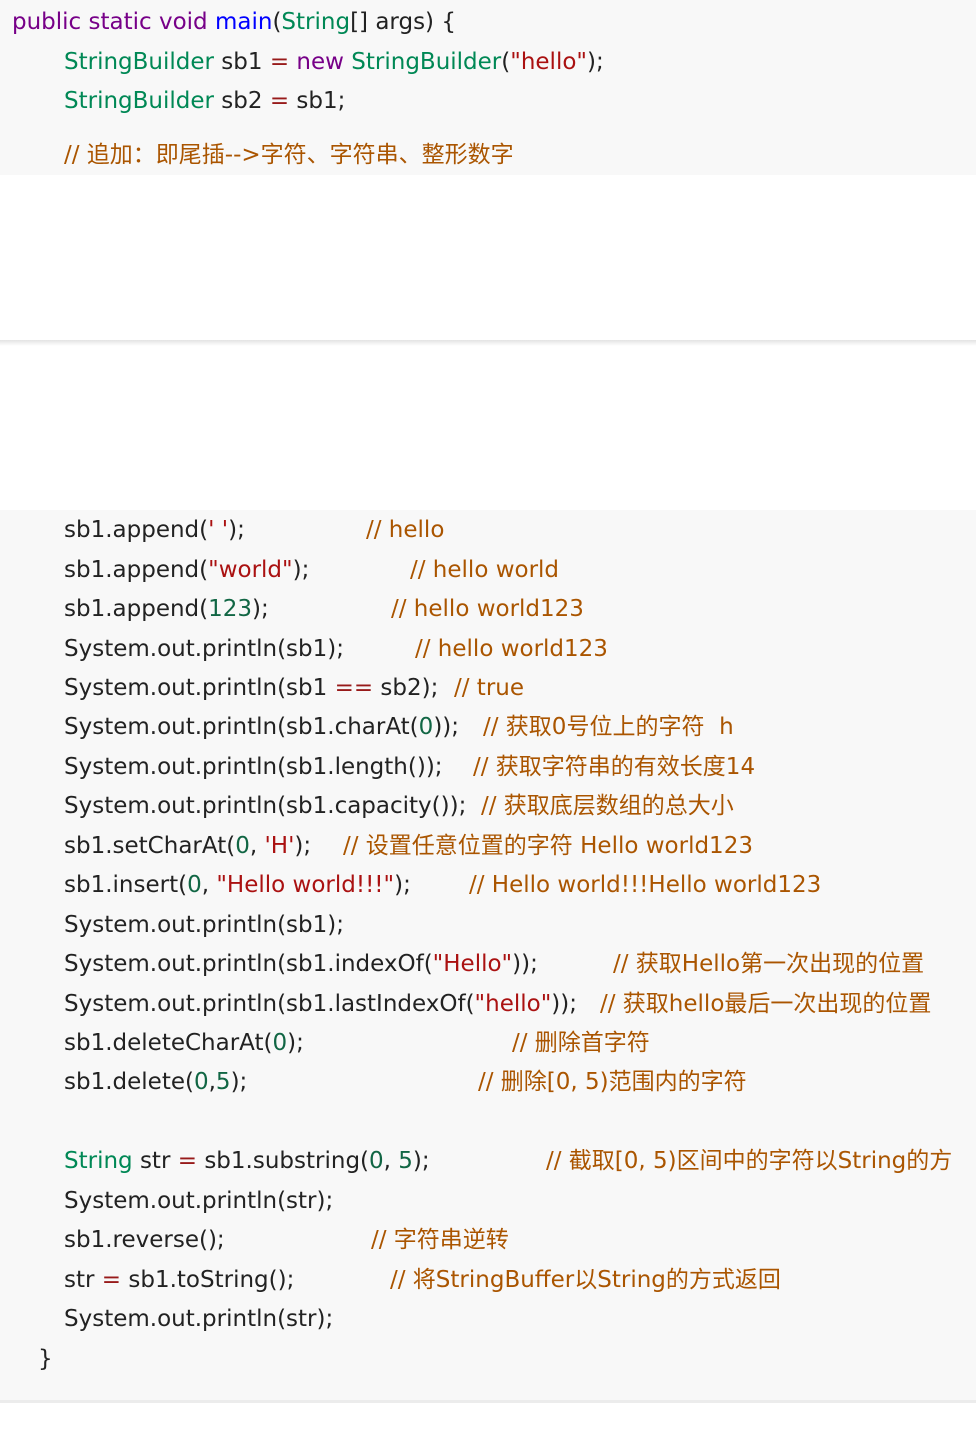  I want to click on code-token: new, so click(320, 62).